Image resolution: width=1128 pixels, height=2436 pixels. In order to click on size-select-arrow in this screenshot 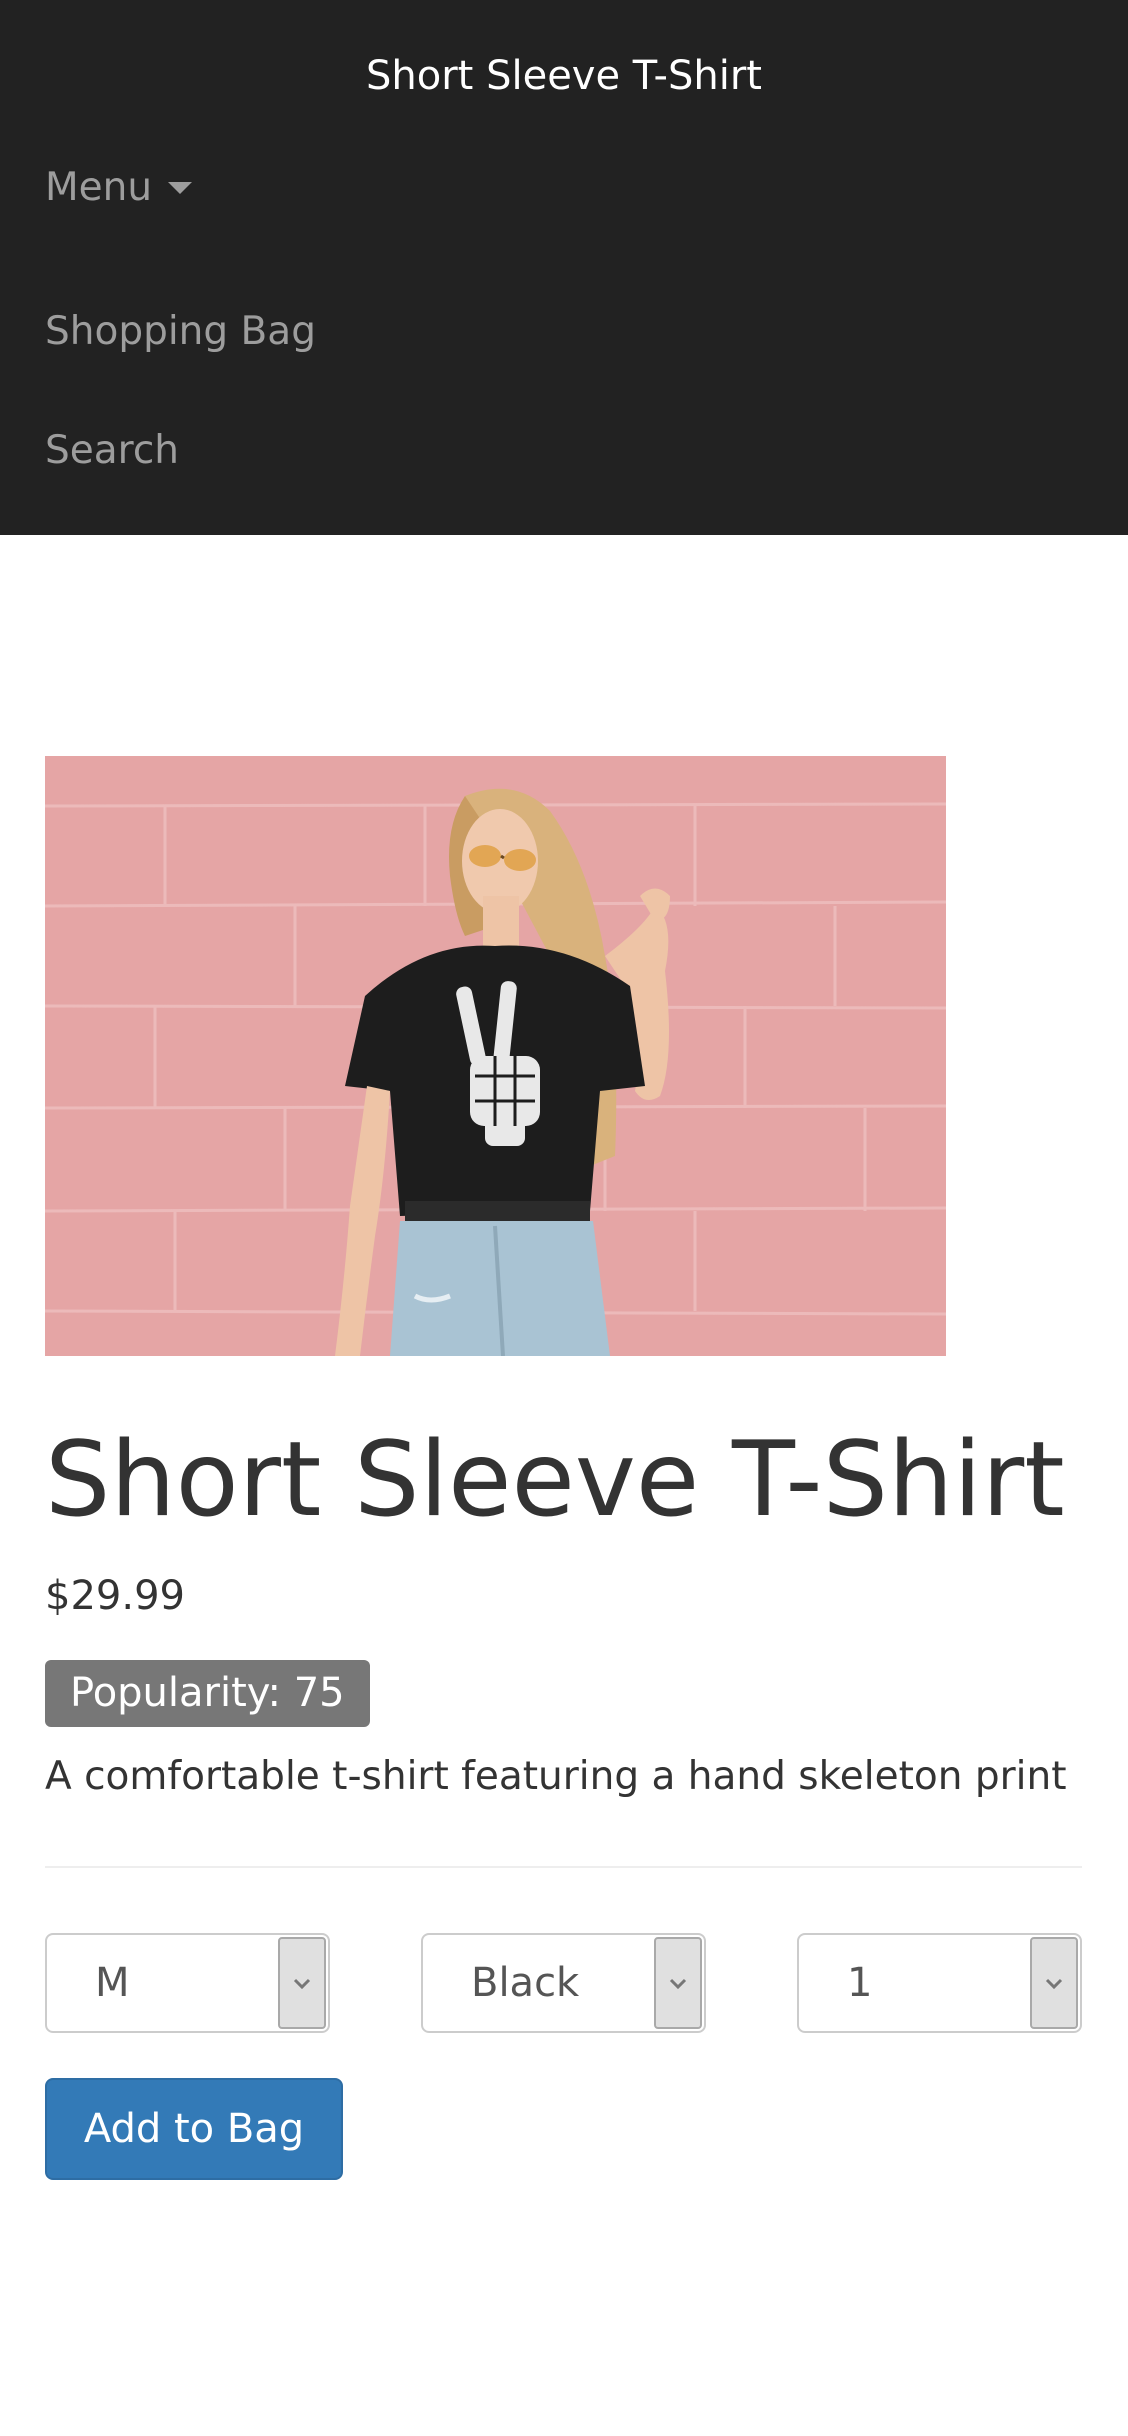, I will do `click(302, 1983)`.